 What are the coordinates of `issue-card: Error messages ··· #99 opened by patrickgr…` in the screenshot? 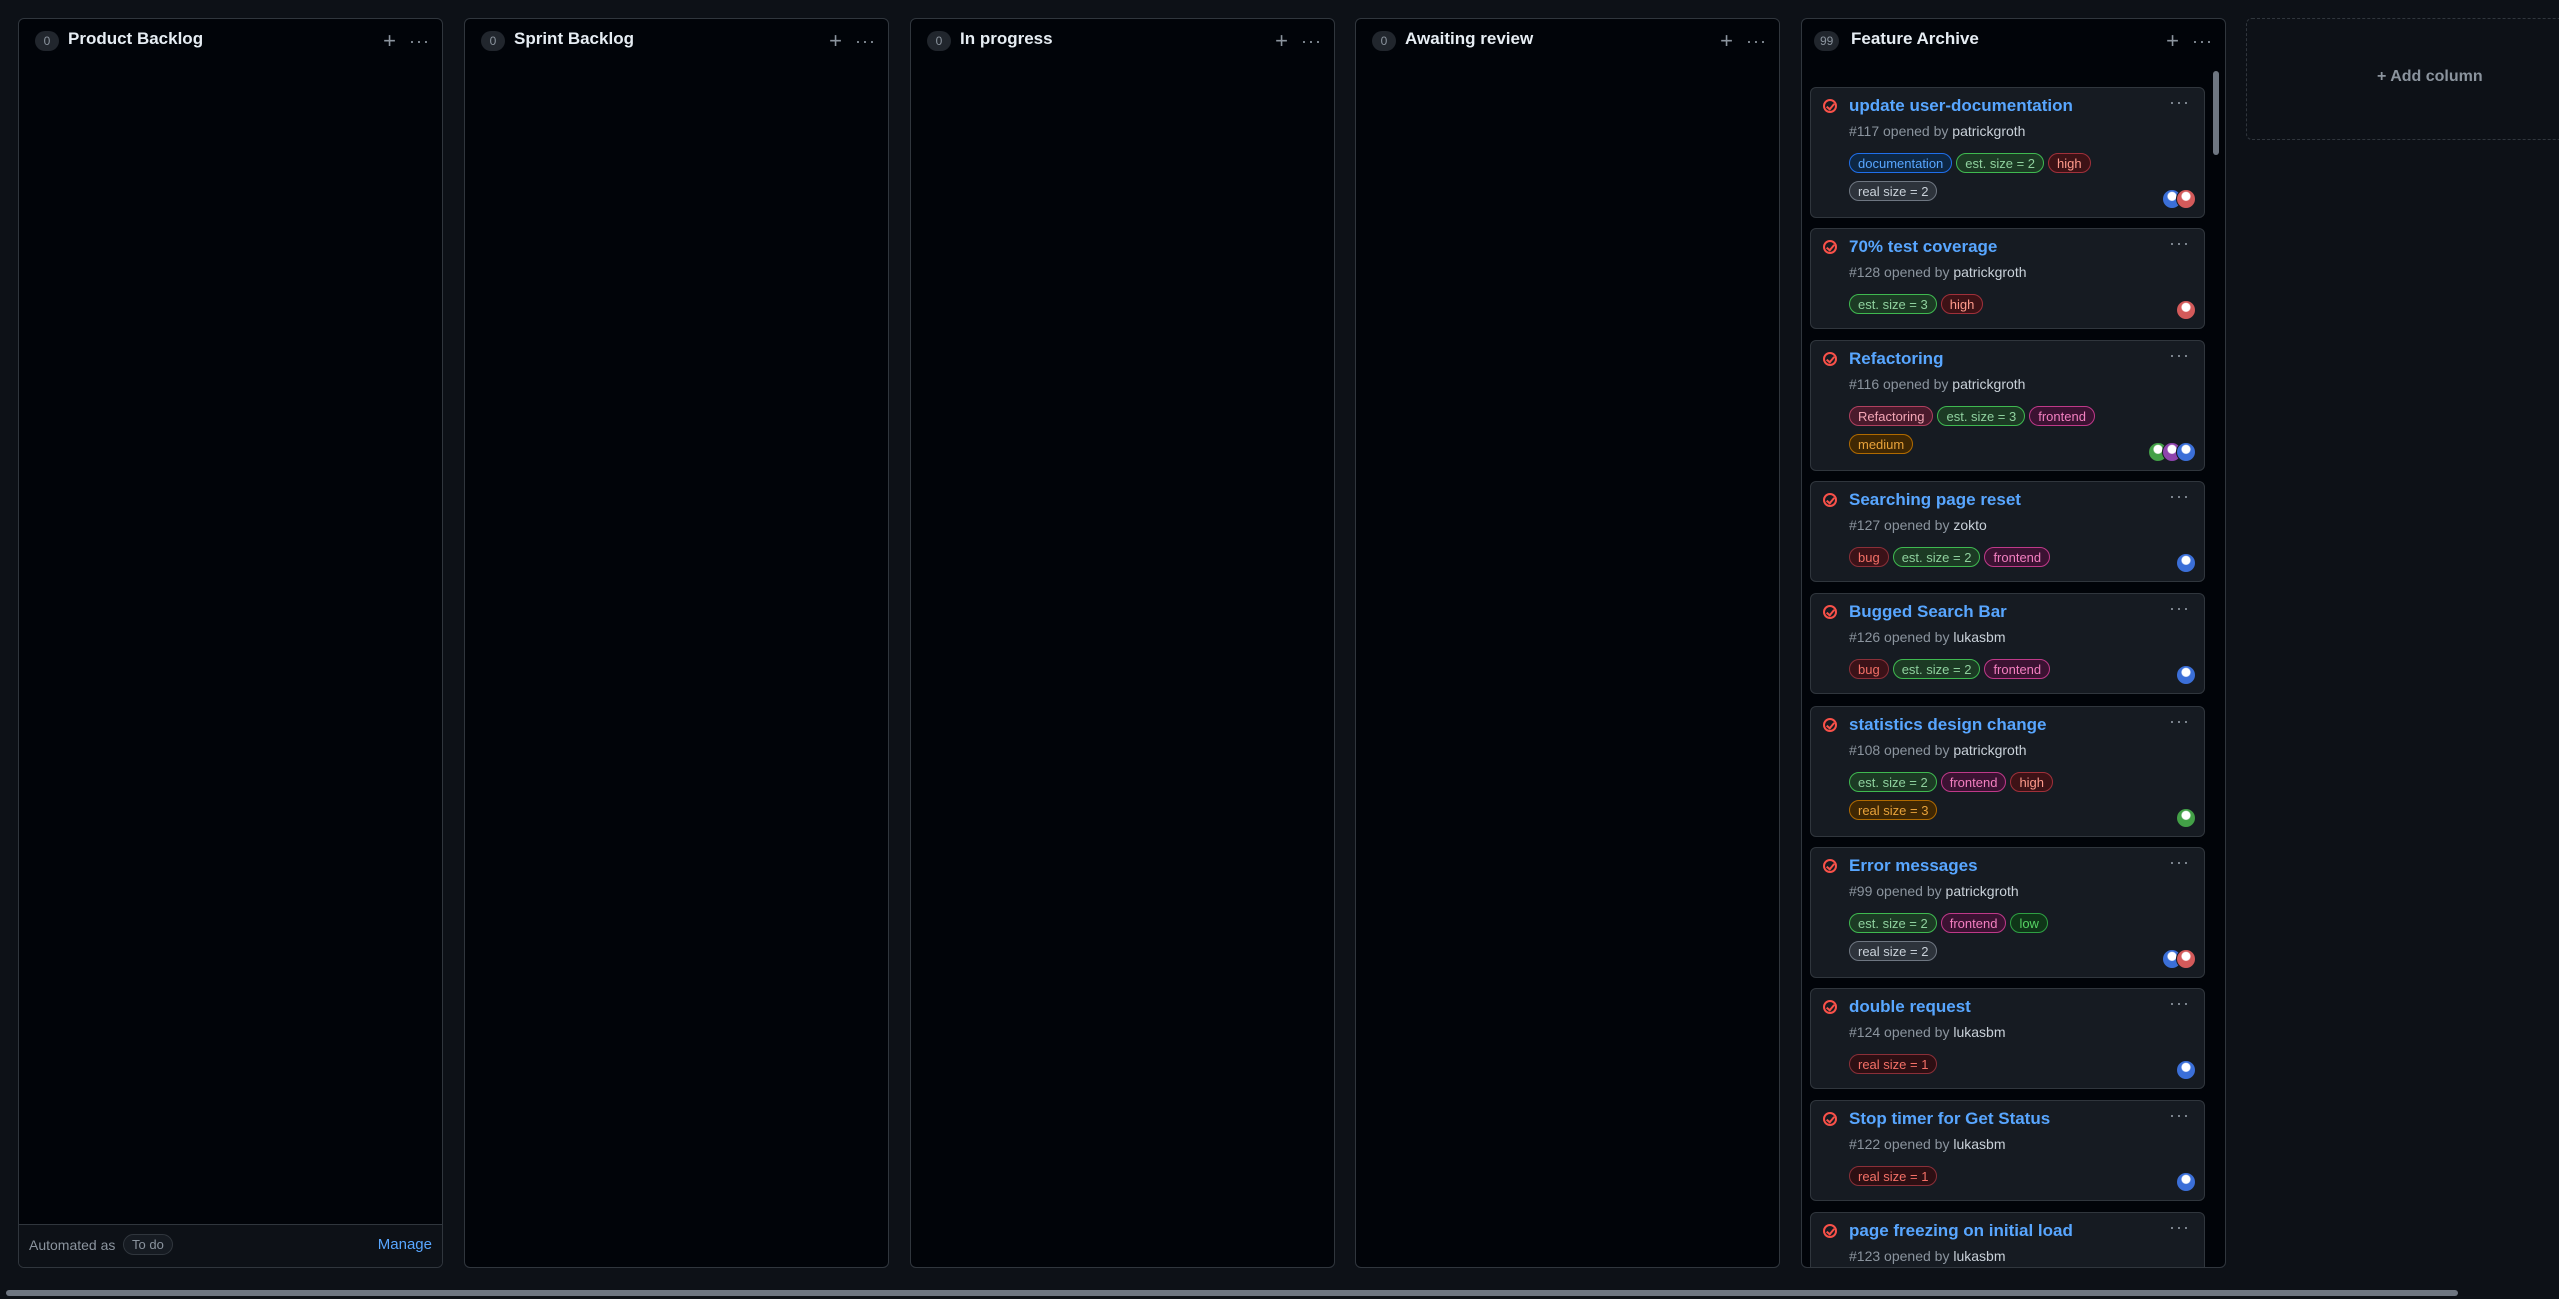 It's located at (2007, 912).